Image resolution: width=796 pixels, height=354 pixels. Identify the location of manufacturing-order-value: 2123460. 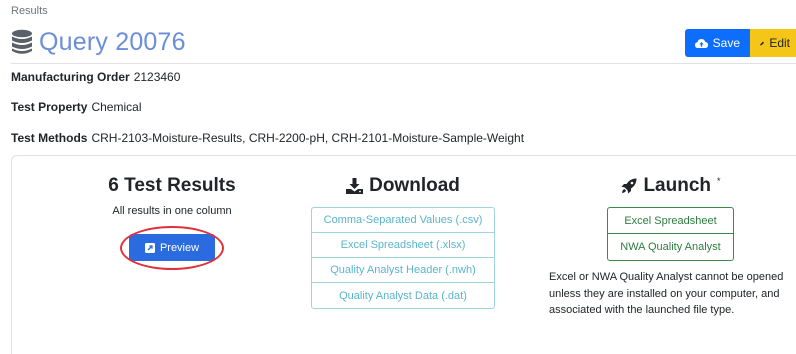
(157, 77).